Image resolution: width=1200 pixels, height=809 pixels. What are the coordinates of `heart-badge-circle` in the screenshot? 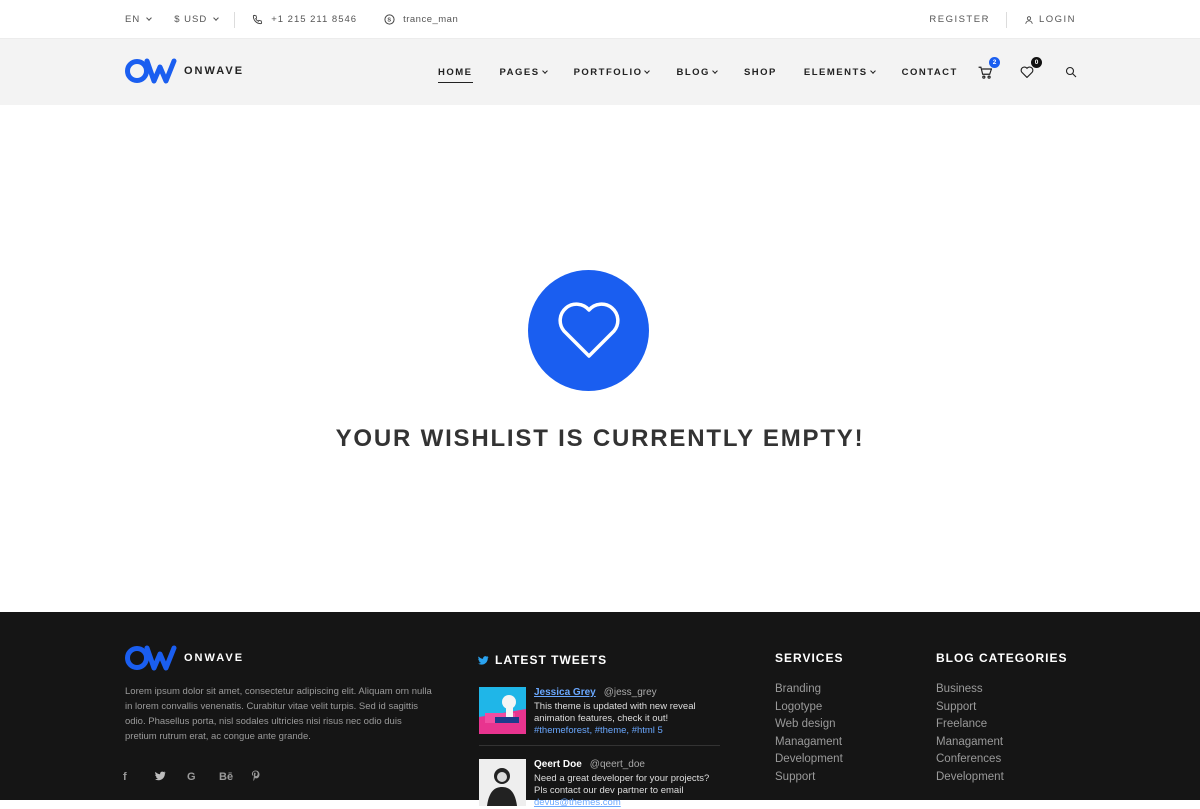 It's located at (588, 330).